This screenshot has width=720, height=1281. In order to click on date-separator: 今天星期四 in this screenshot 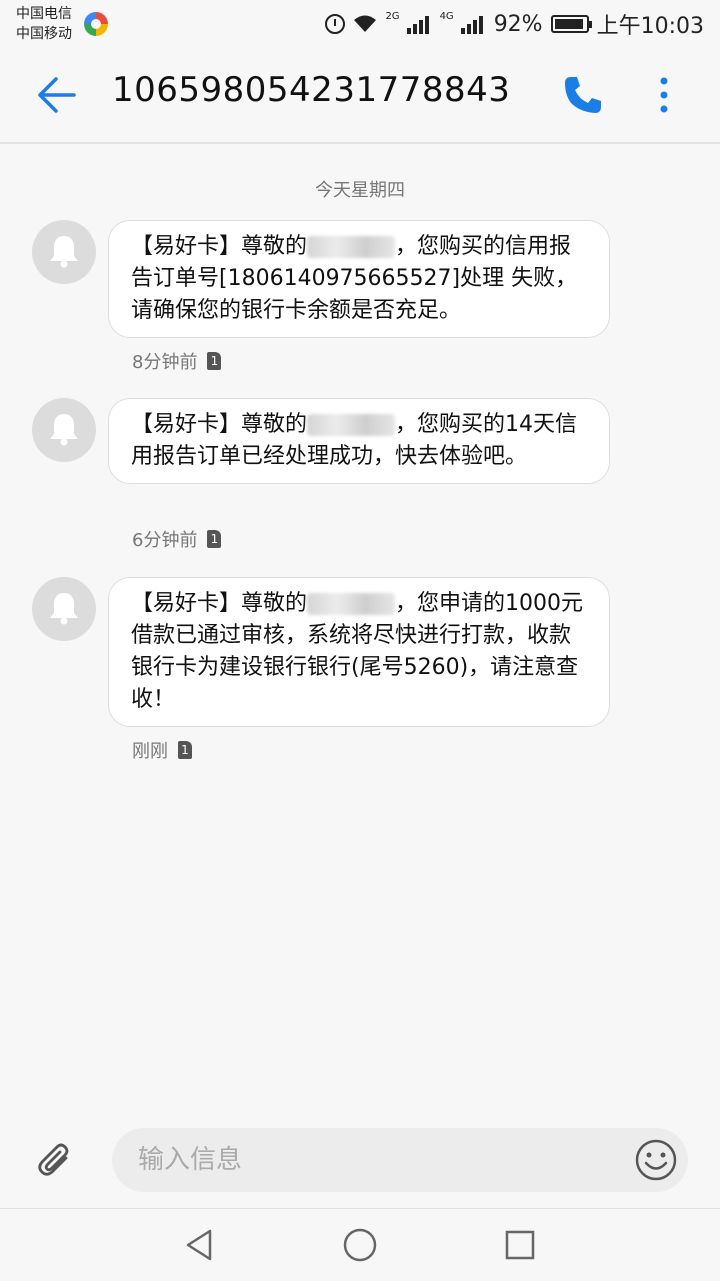, I will do `click(360, 190)`.